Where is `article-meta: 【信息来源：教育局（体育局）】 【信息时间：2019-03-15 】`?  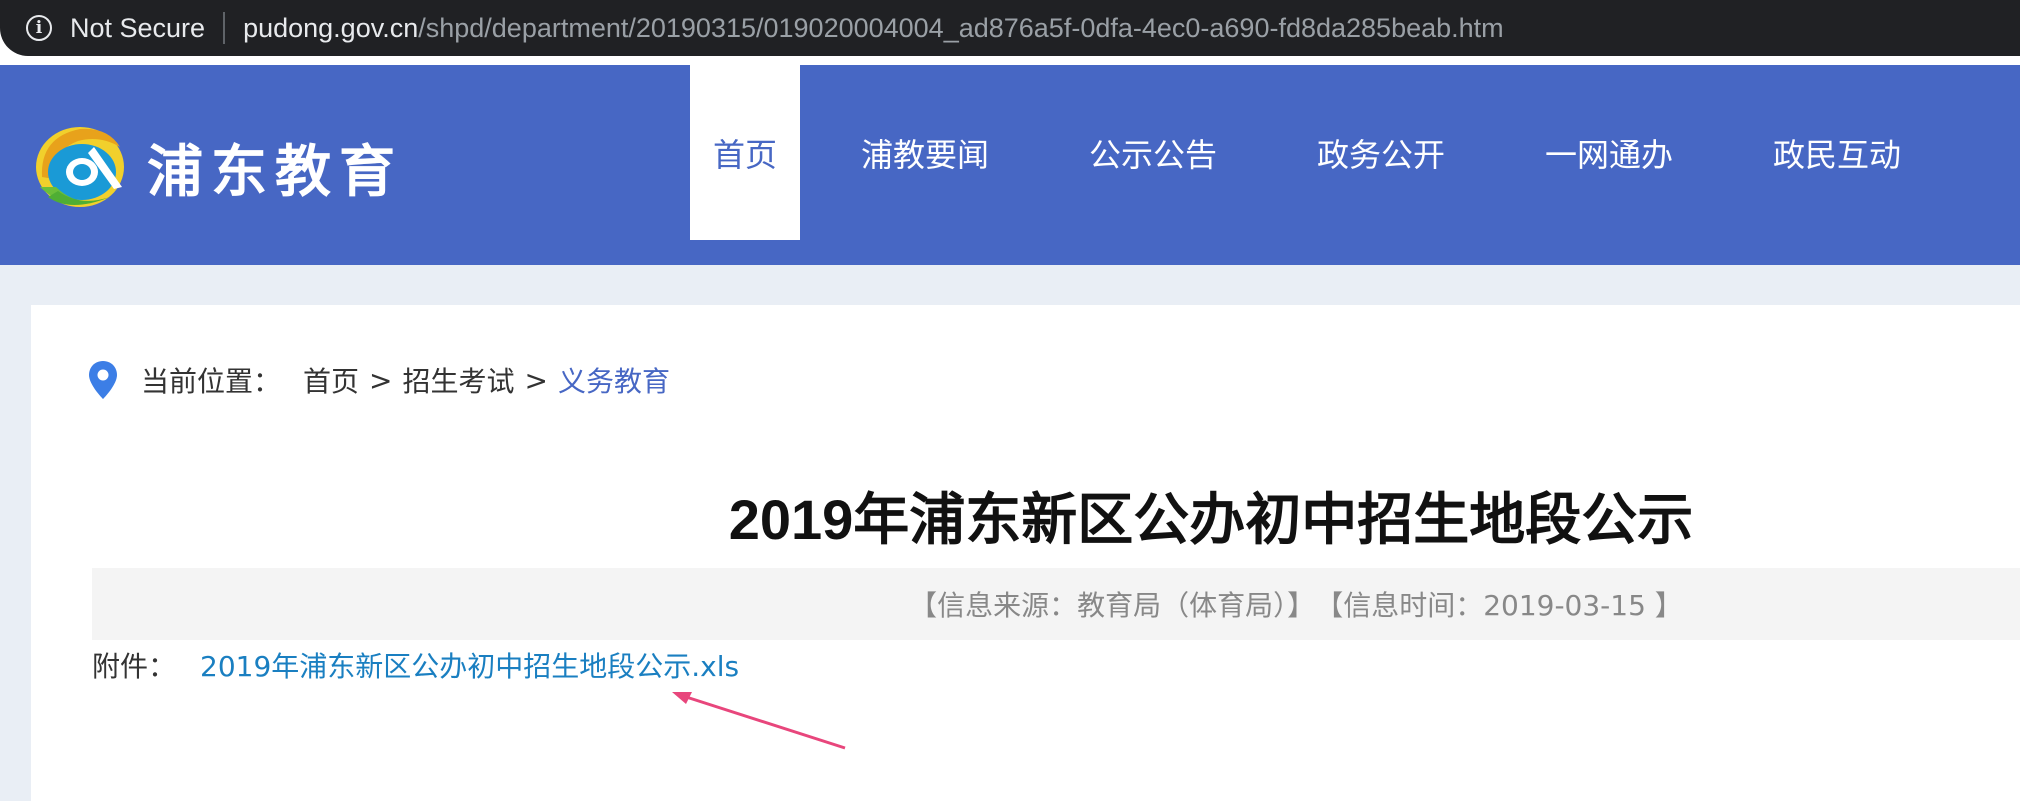 article-meta: 【信息来源：教育局（体育局）】 【信息时间：2019-03-15 】 is located at coordinates (1056, 604).